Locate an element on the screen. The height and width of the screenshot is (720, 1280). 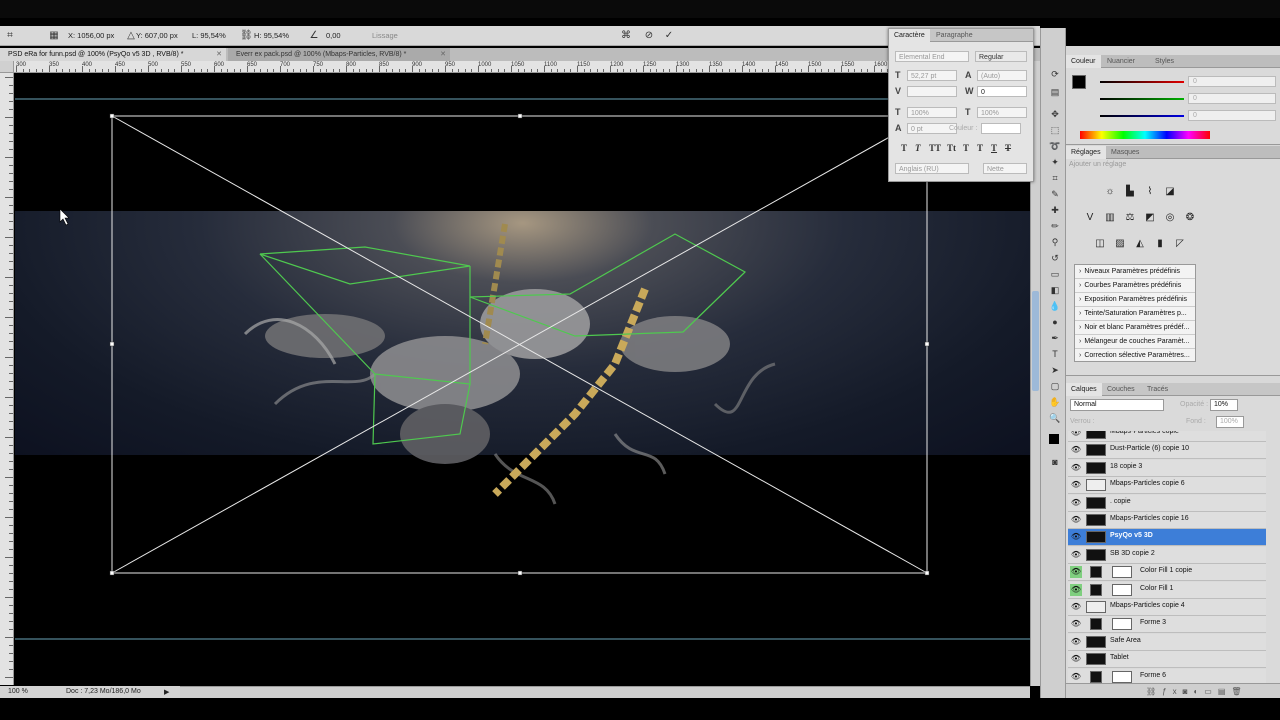
faux-bold-button: T is located at coordinates (904, 148).